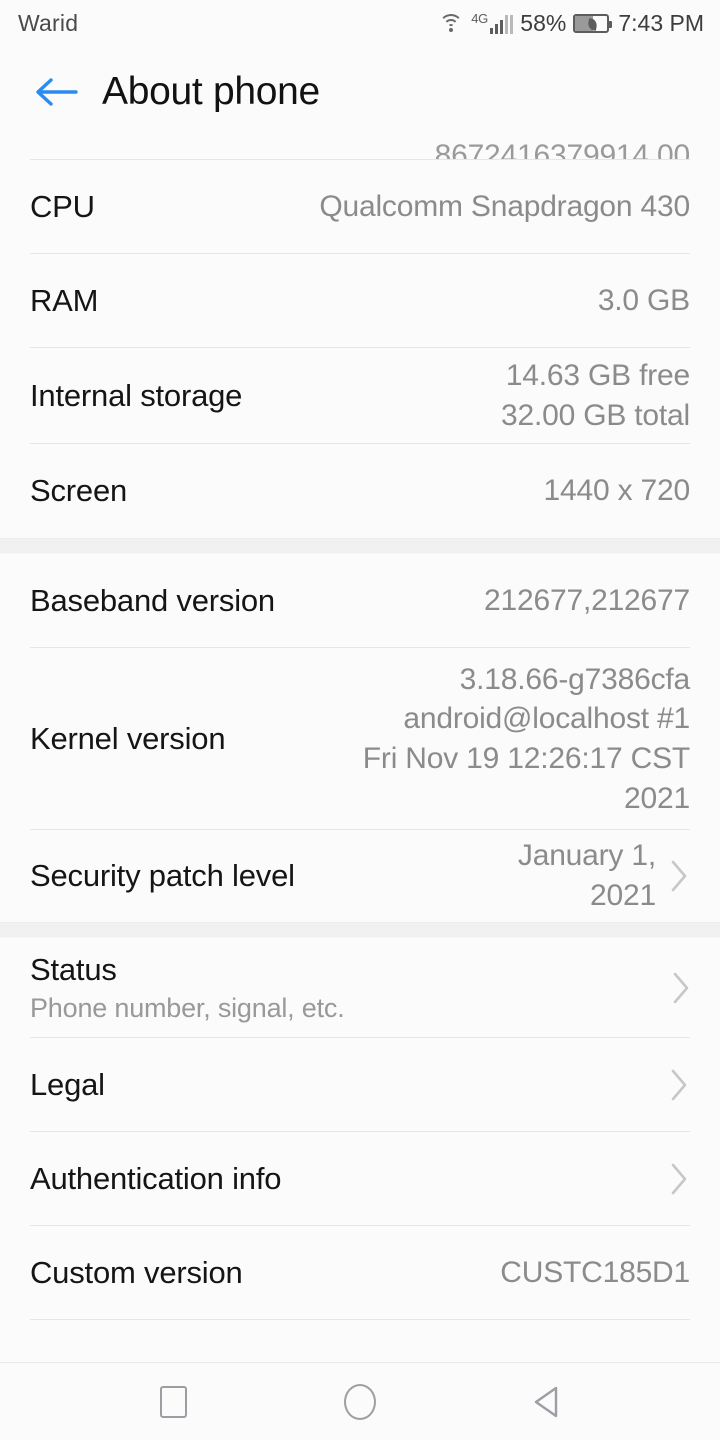 This screenshot has height=1440, width=720. I want to click on table-row-custom-version: Custom version CUSTC185D1, so click(360, 1273).